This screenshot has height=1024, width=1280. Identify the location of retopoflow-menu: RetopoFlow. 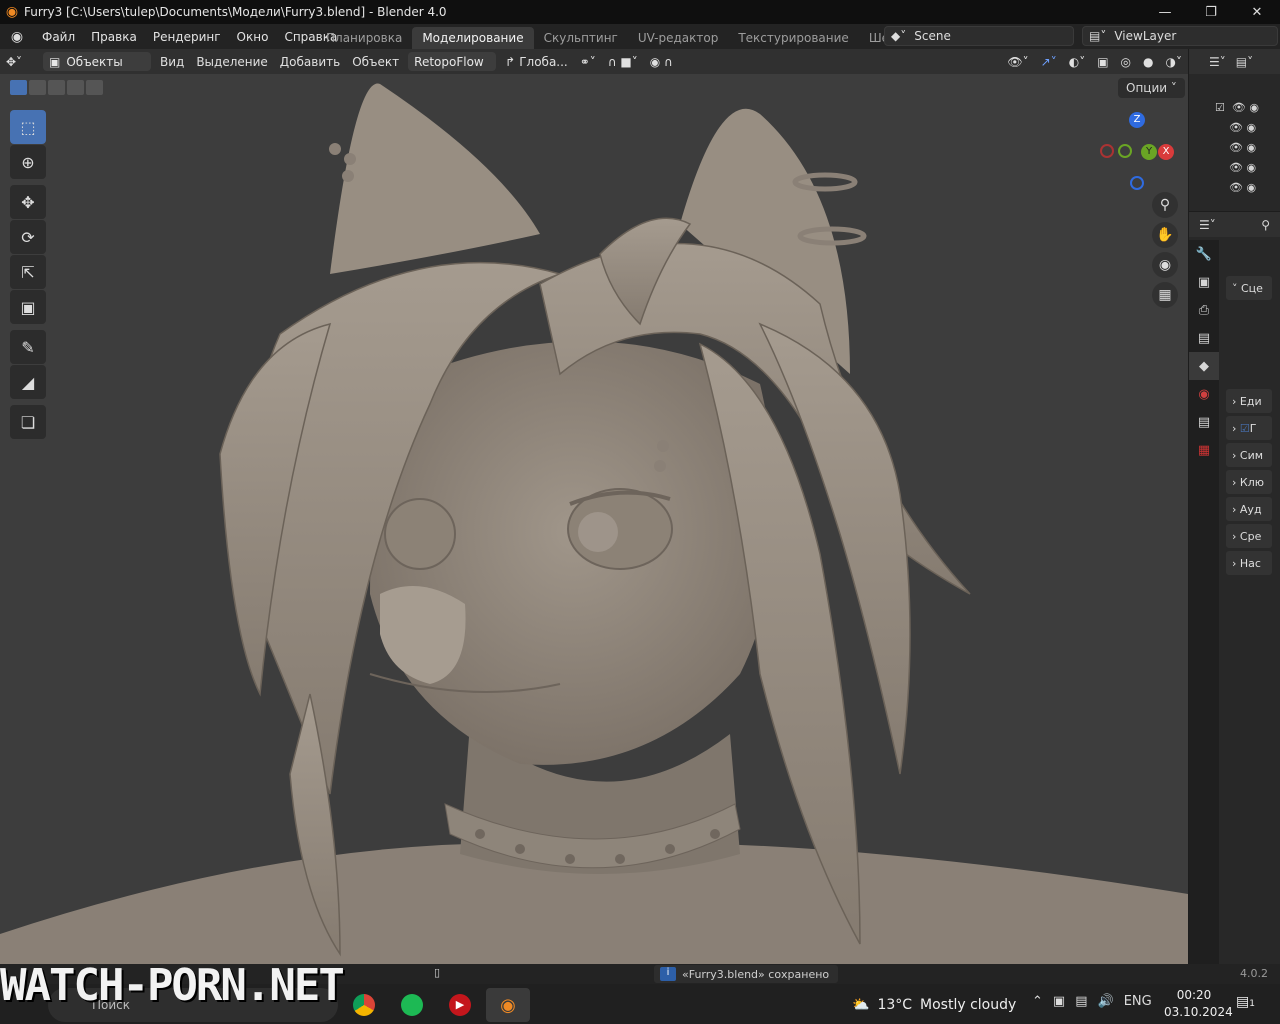
(452, 61).